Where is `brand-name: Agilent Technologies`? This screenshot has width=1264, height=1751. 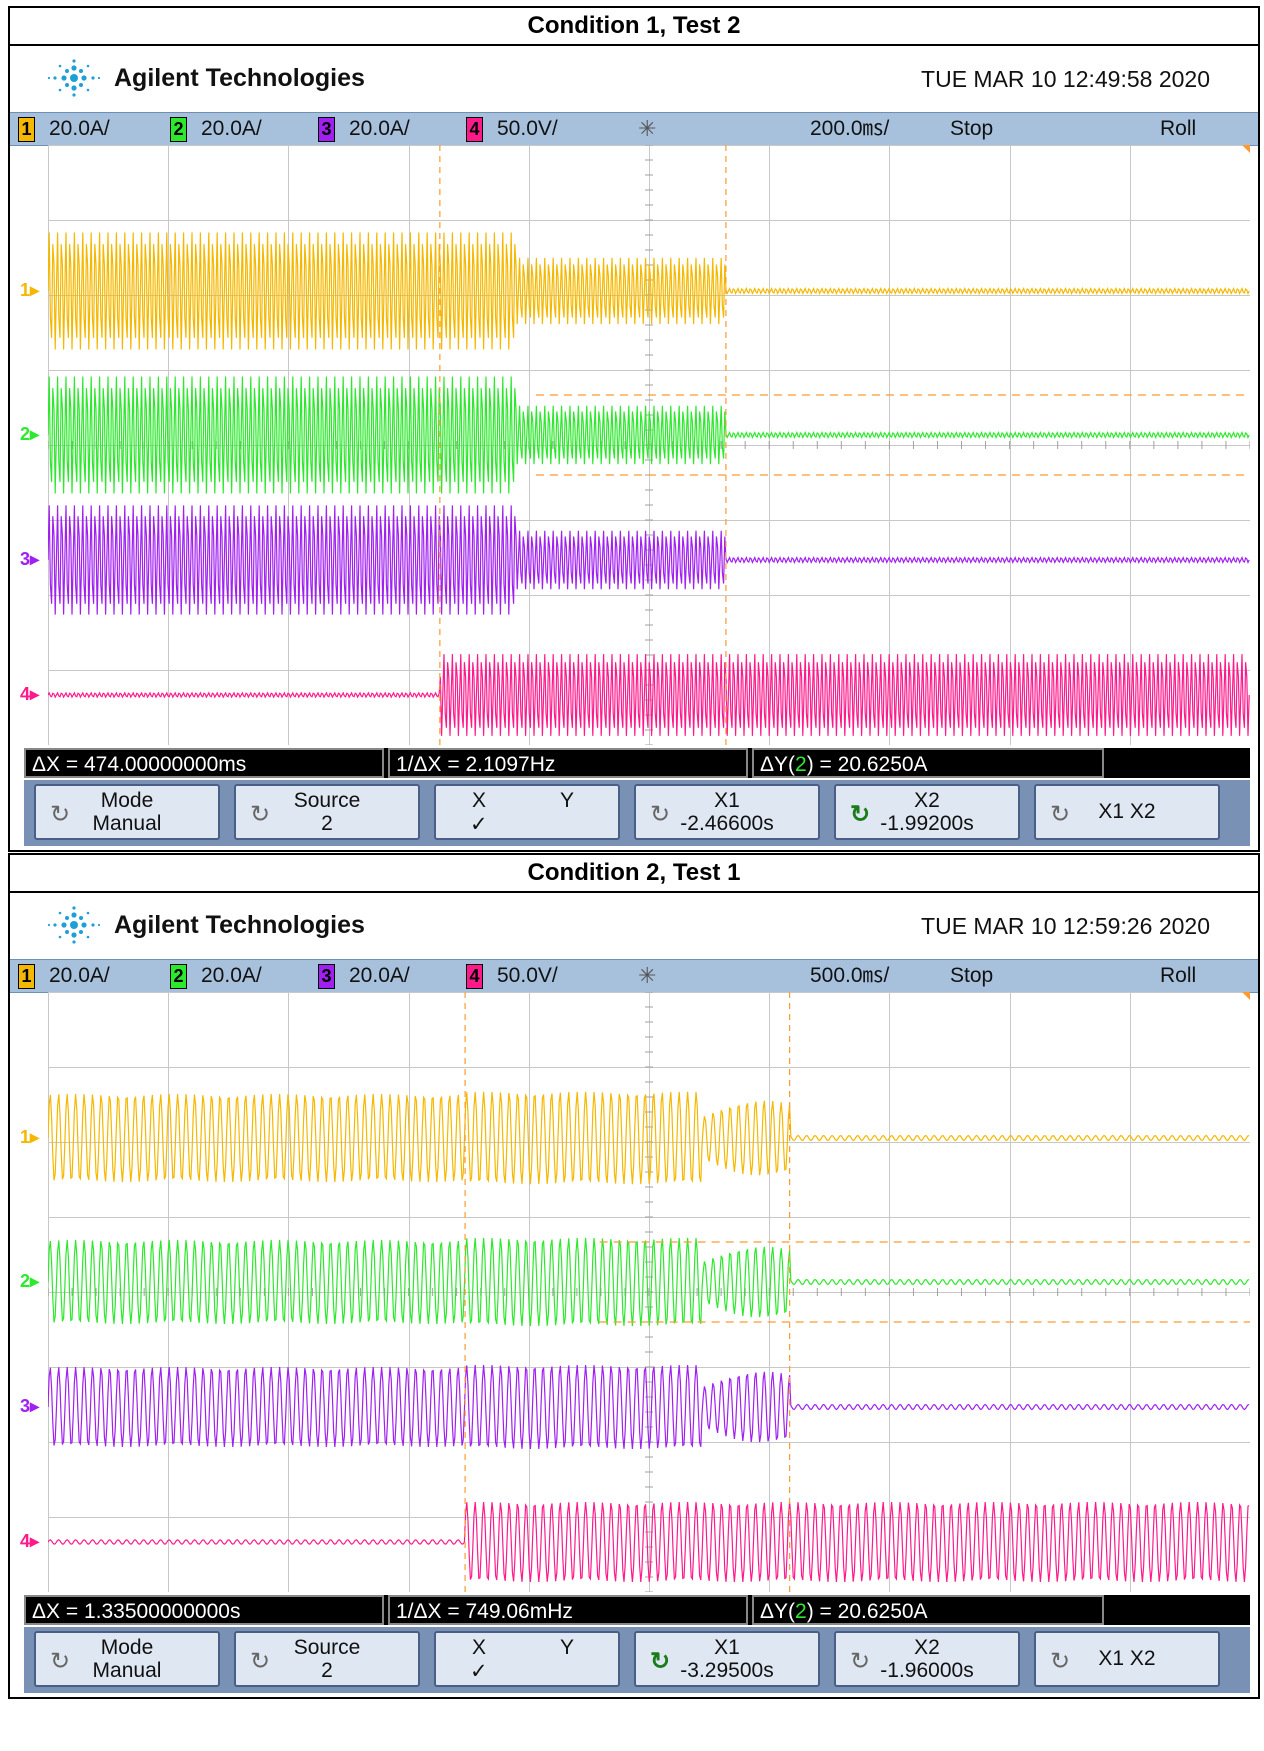 brand-name: Agilent Technologies is located at coordinates (239, 925).